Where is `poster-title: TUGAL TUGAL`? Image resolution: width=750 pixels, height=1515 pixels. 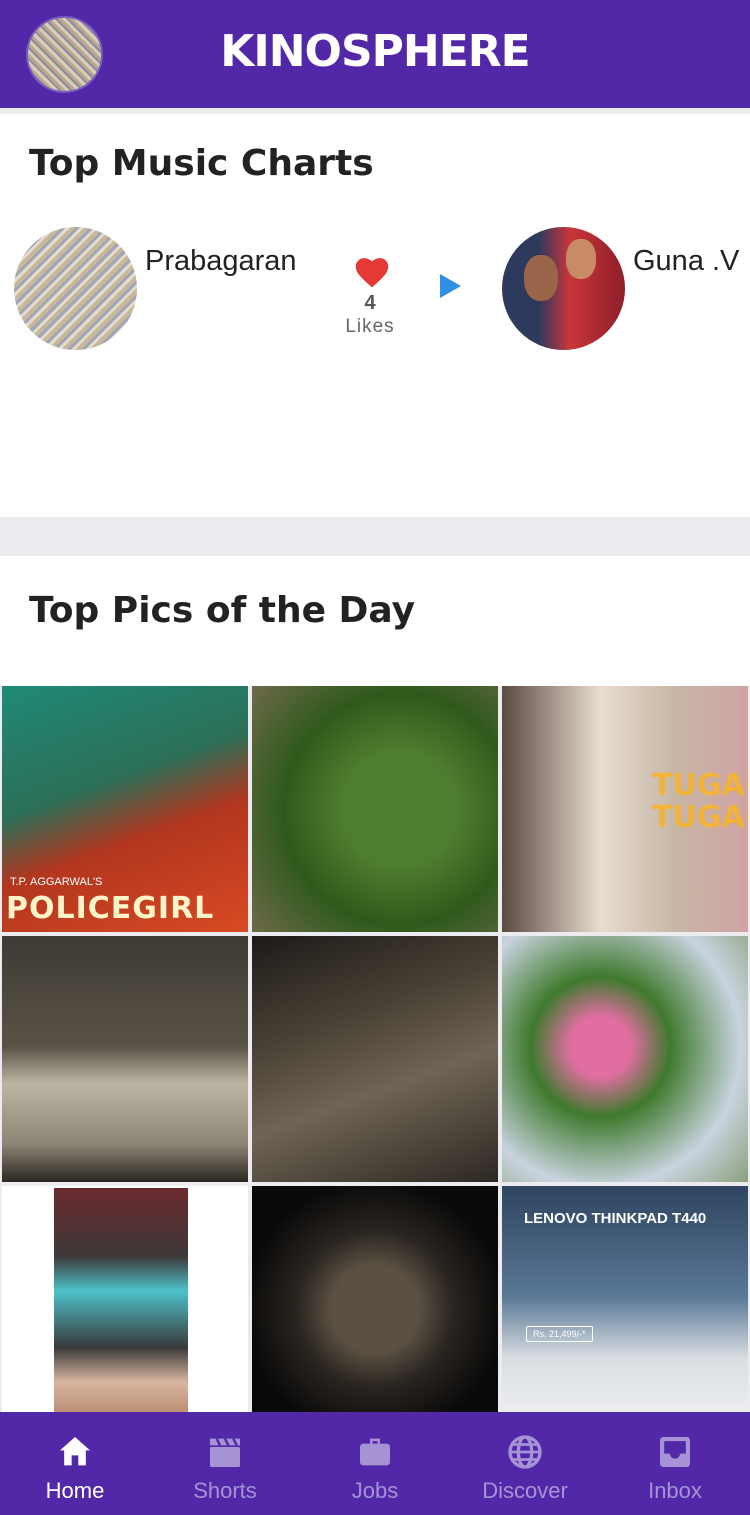
poster-title: TUGAL TUGAL is located at coordinates (700, 801).